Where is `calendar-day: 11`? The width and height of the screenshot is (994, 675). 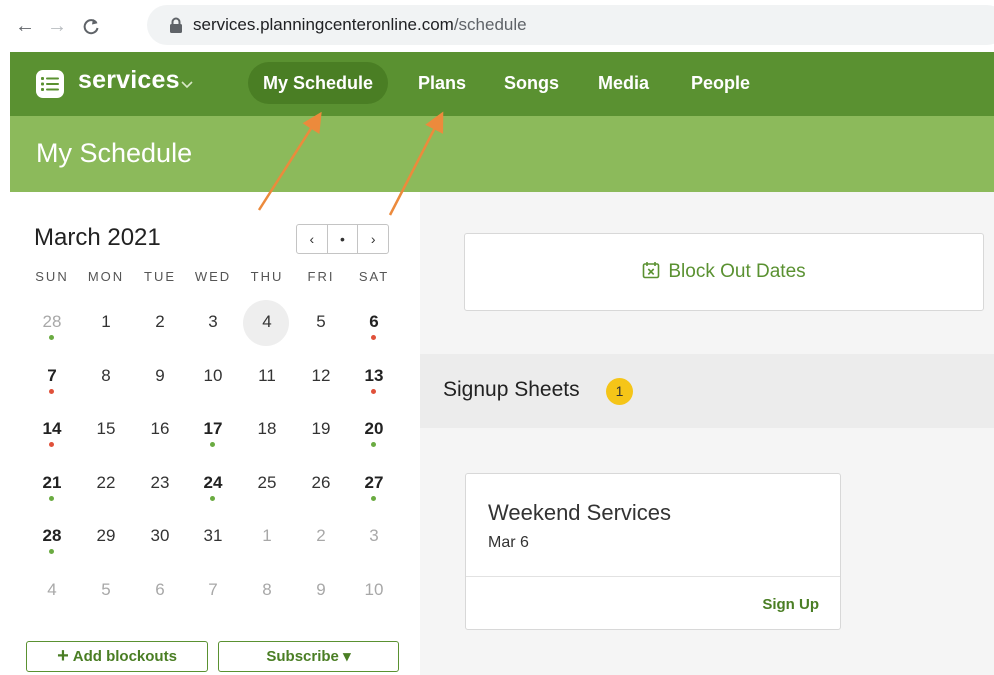 calendar-day: 11 is located at coordinates (267, 379).